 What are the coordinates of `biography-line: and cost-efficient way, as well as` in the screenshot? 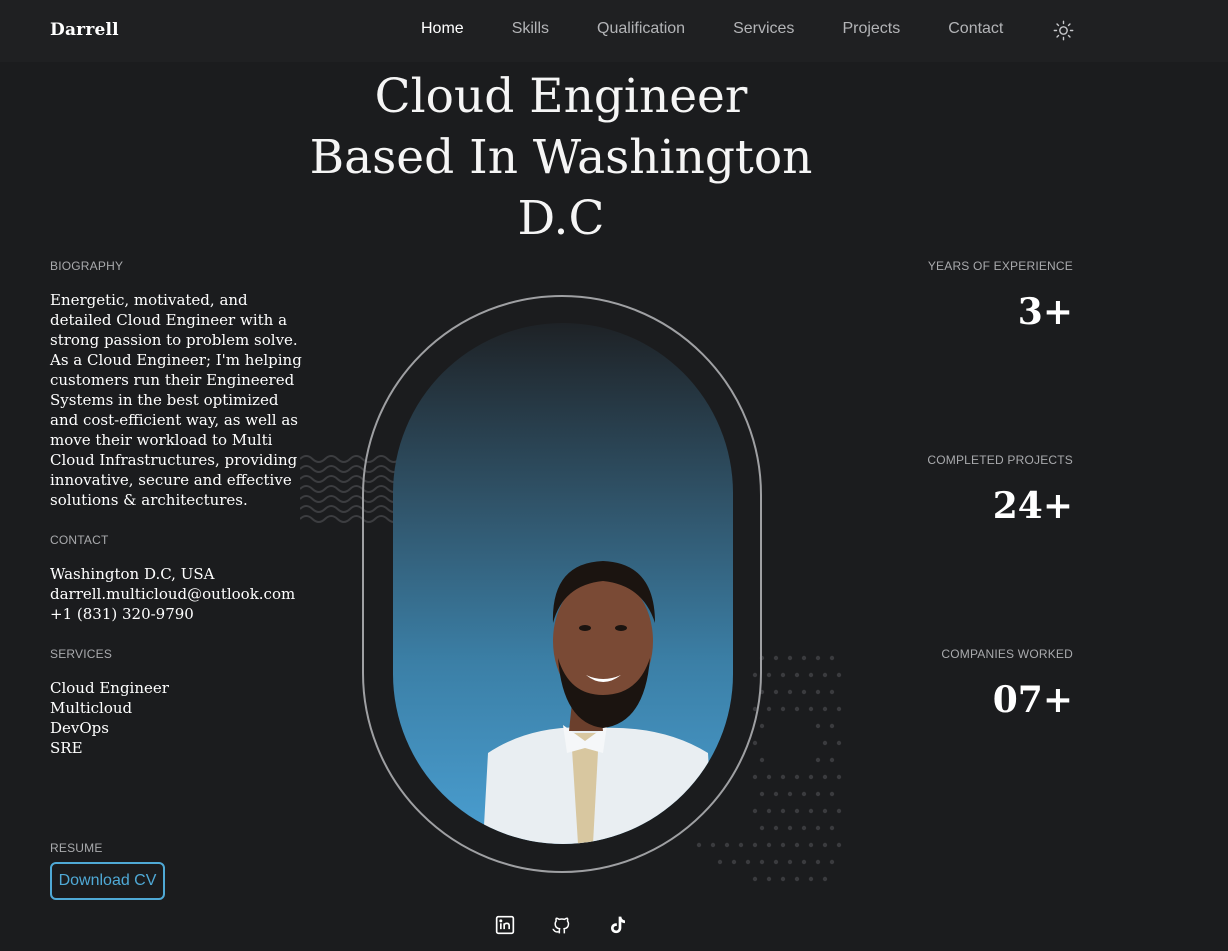 It's located at (174, 420).